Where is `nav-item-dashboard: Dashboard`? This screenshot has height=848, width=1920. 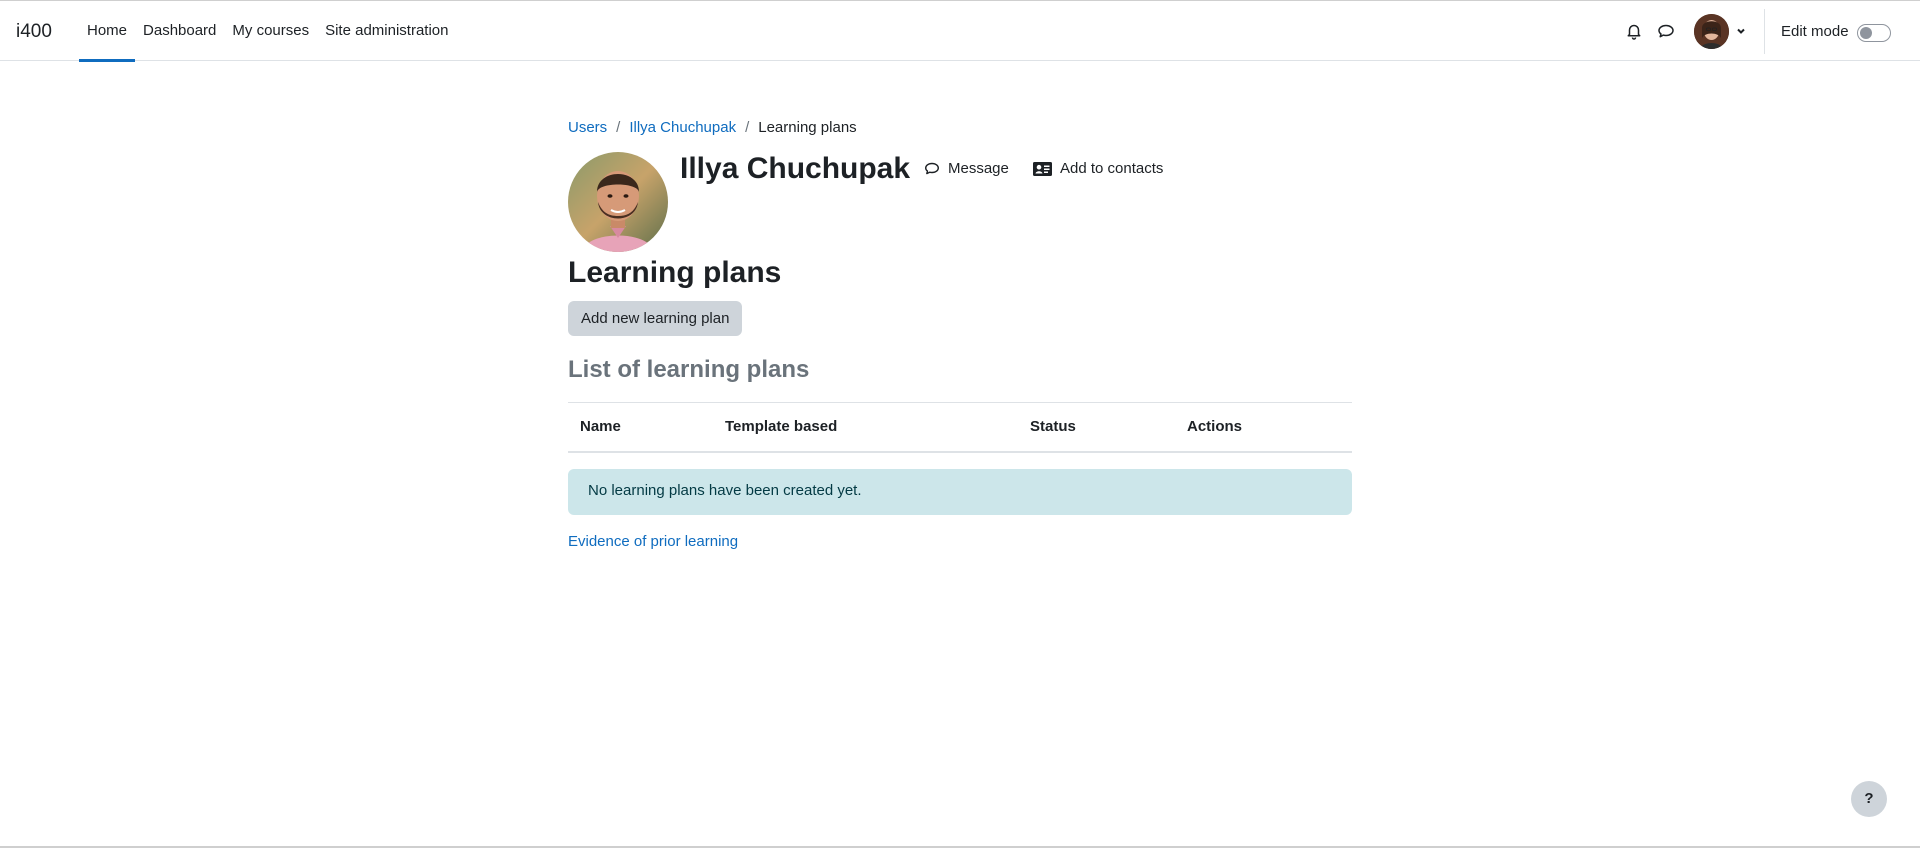
nav-item-dashboard: Dashboard is located at coordinates (179, 31).